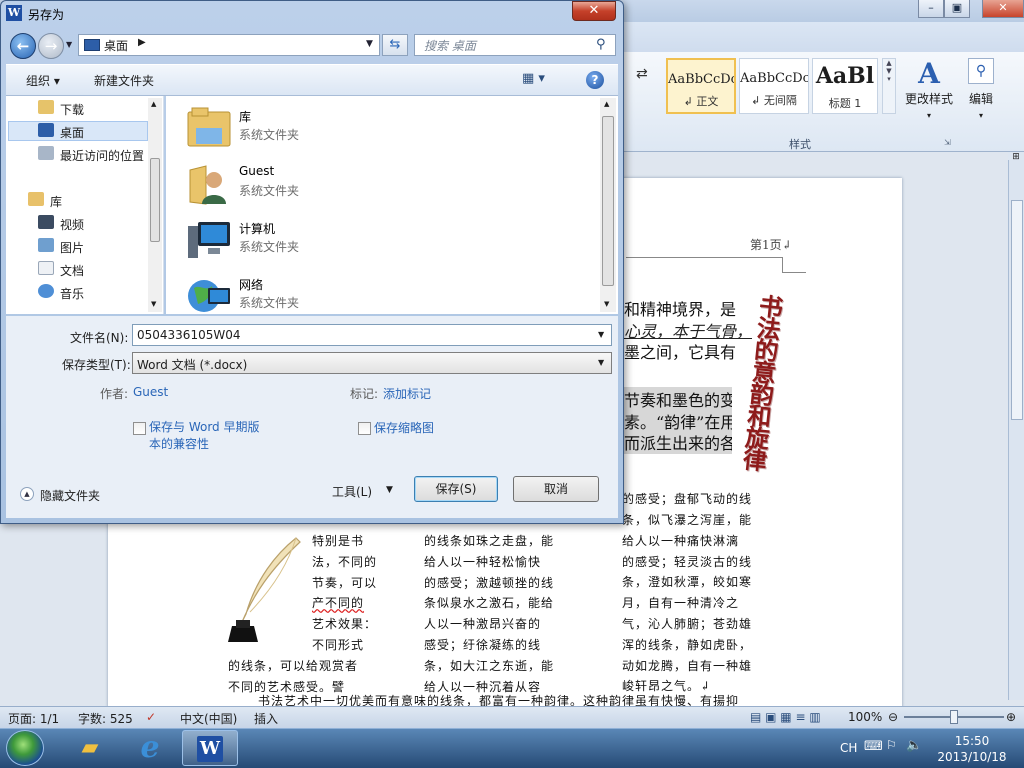  I want to click on filetype-label: 保存类型(T):, so click(96, 365).